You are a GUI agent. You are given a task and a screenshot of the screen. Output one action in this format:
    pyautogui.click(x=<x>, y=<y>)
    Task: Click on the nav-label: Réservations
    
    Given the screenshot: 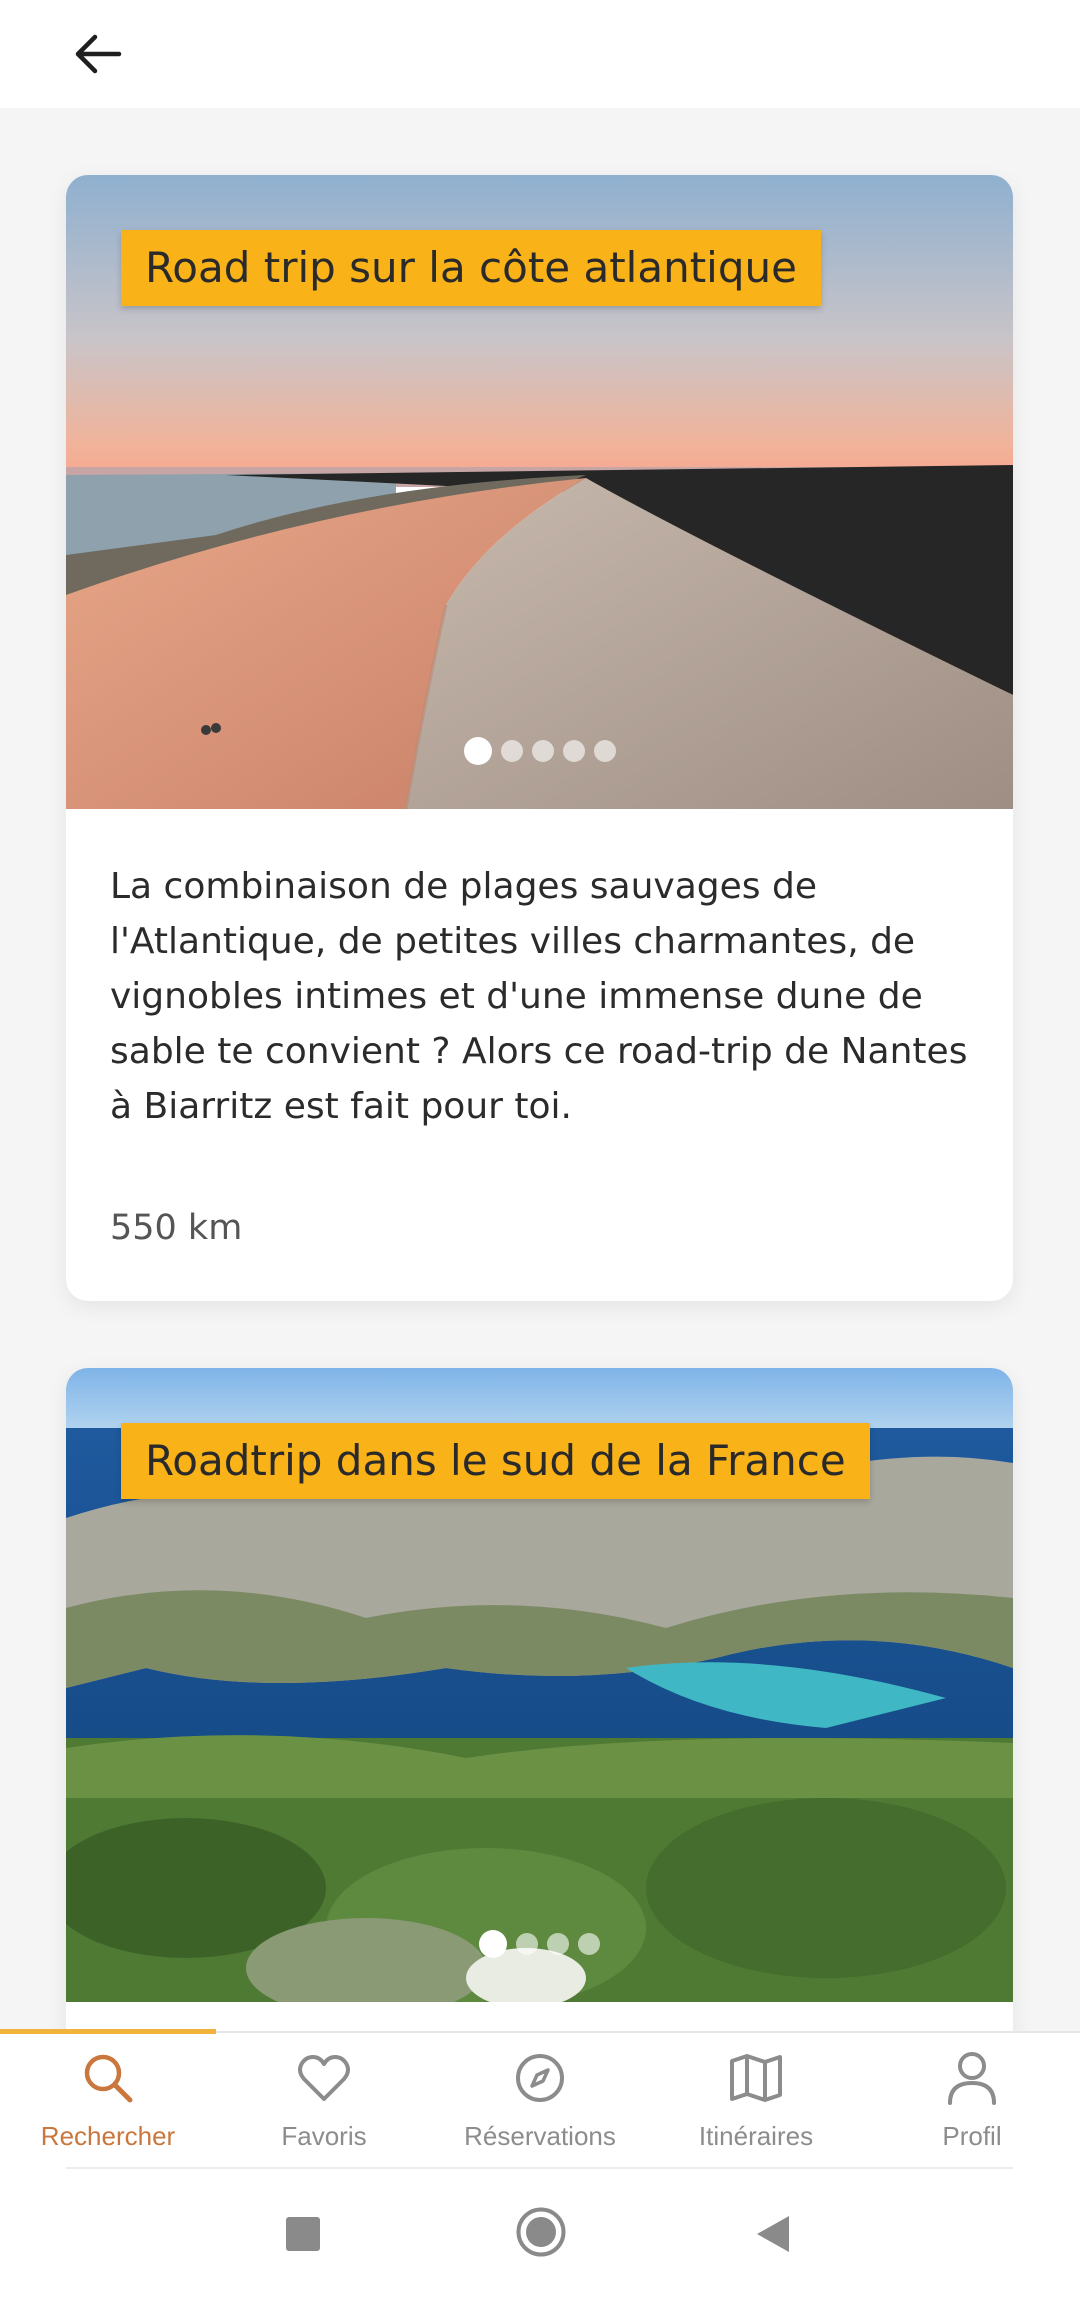 What is the action you would take?
    pyautogui.click(x=540, y=2136)
    